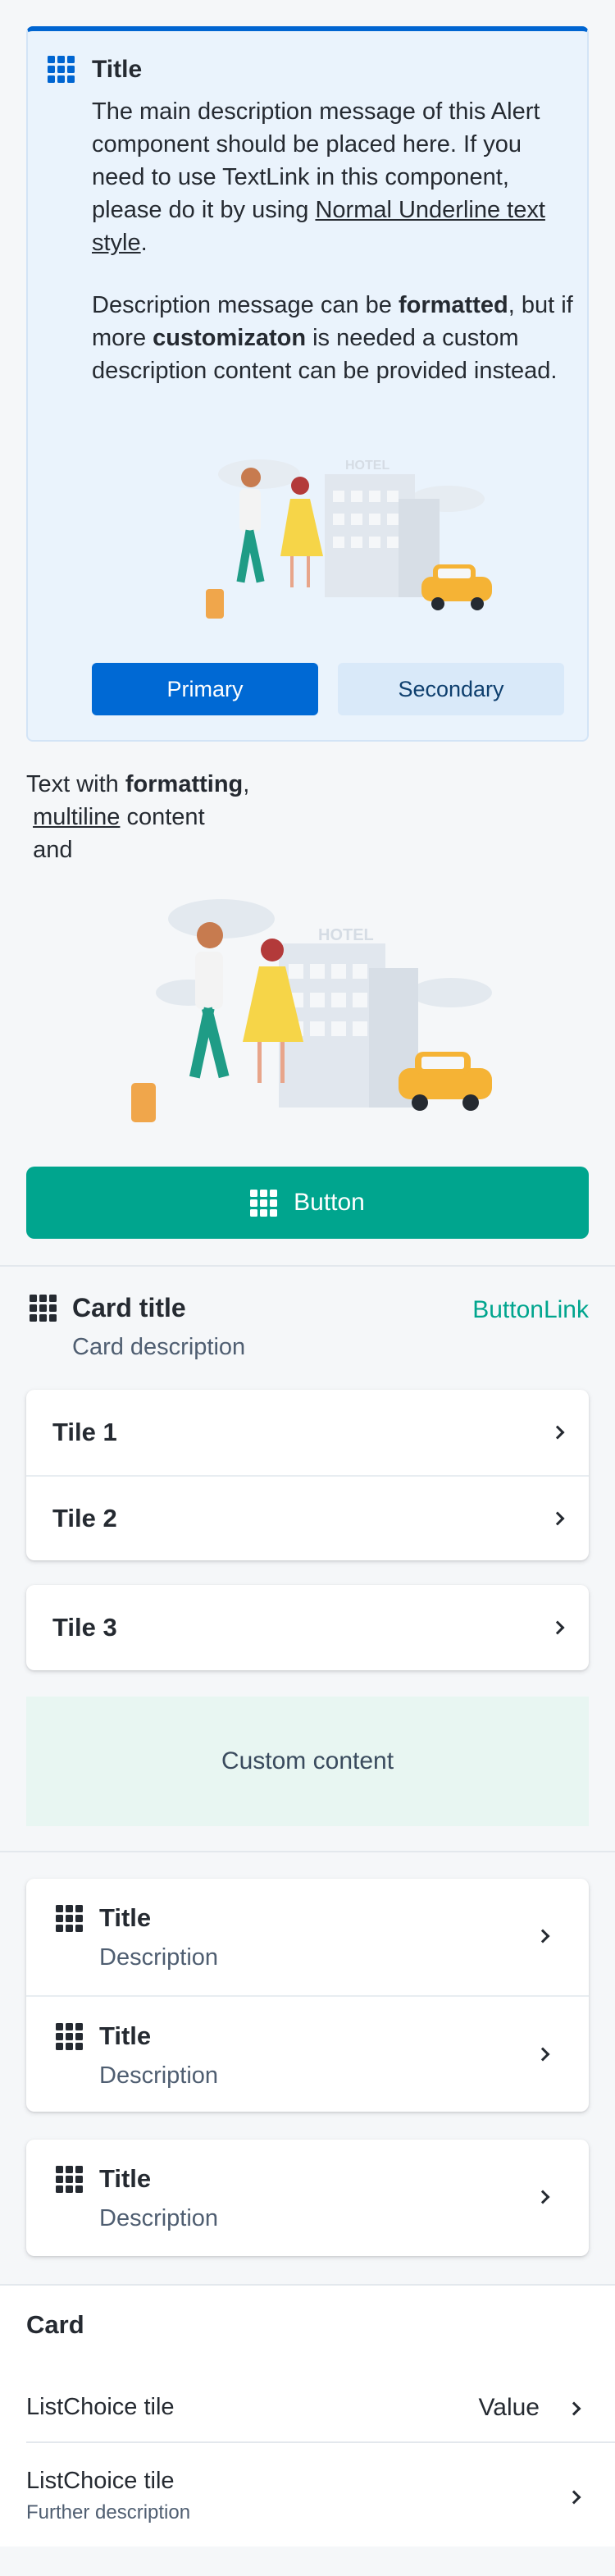 Image resolution: width=615 pixels, height=2576 pixels. What do you see at coordinates (55, 2325) in the screenshot?
I see `card-title: Card` at bounding box center [55, 2325].